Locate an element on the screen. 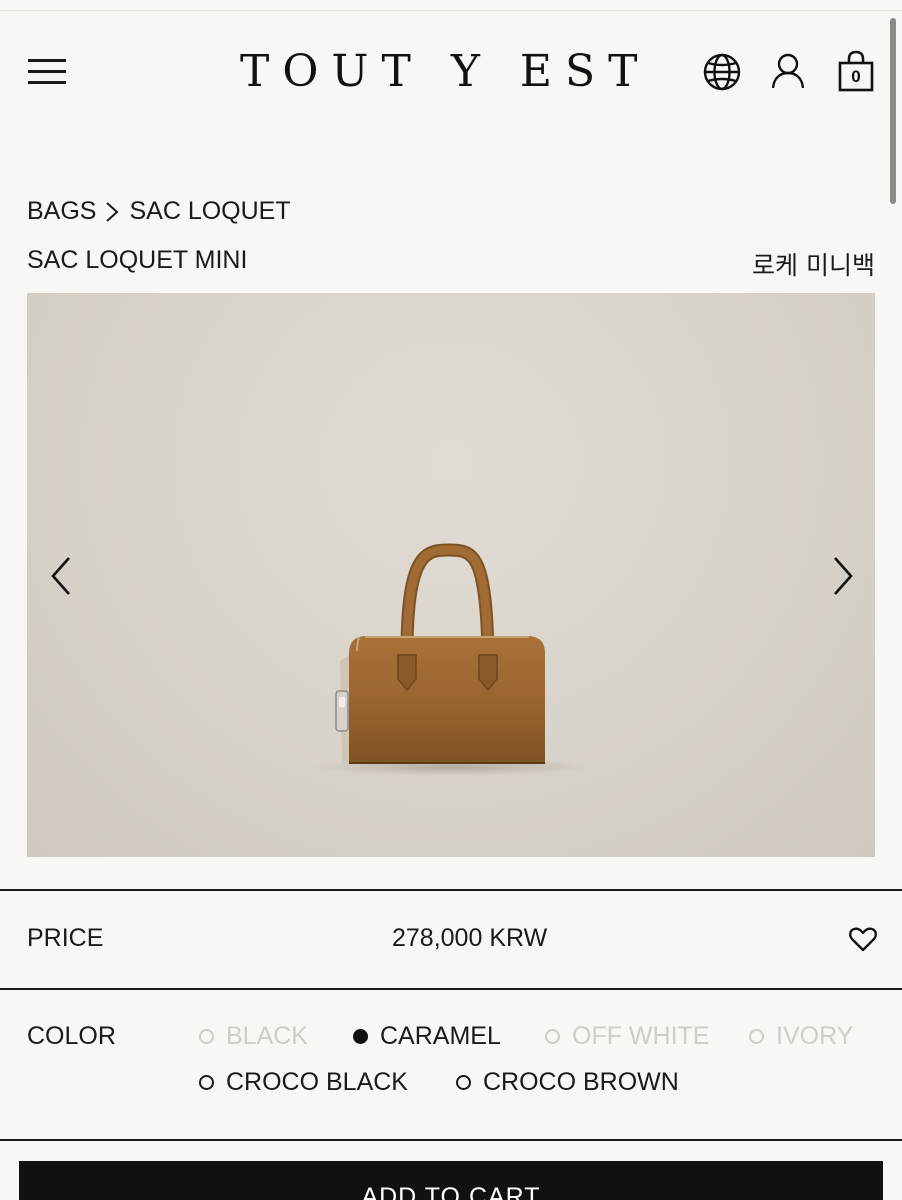 This screenshot has height=1200, width=902. site-header: TOUT Y EST 0 is located at coordinates (451, 72).